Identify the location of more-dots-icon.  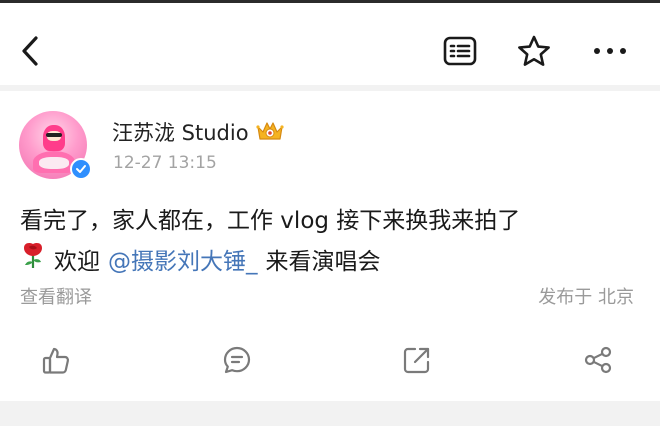
(610, 51).